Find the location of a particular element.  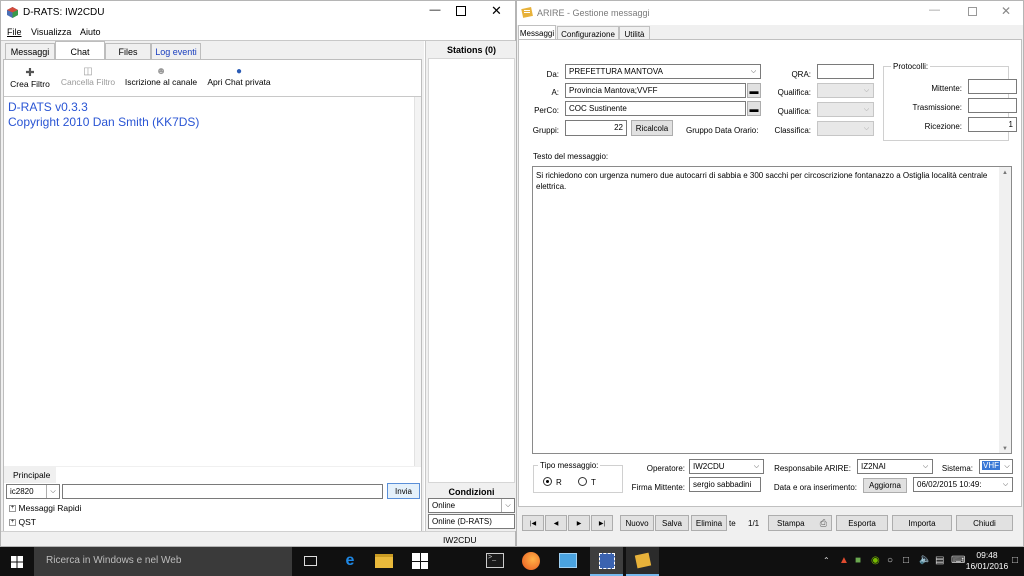

chat-scrollbar is located at coordinates (417, 282).